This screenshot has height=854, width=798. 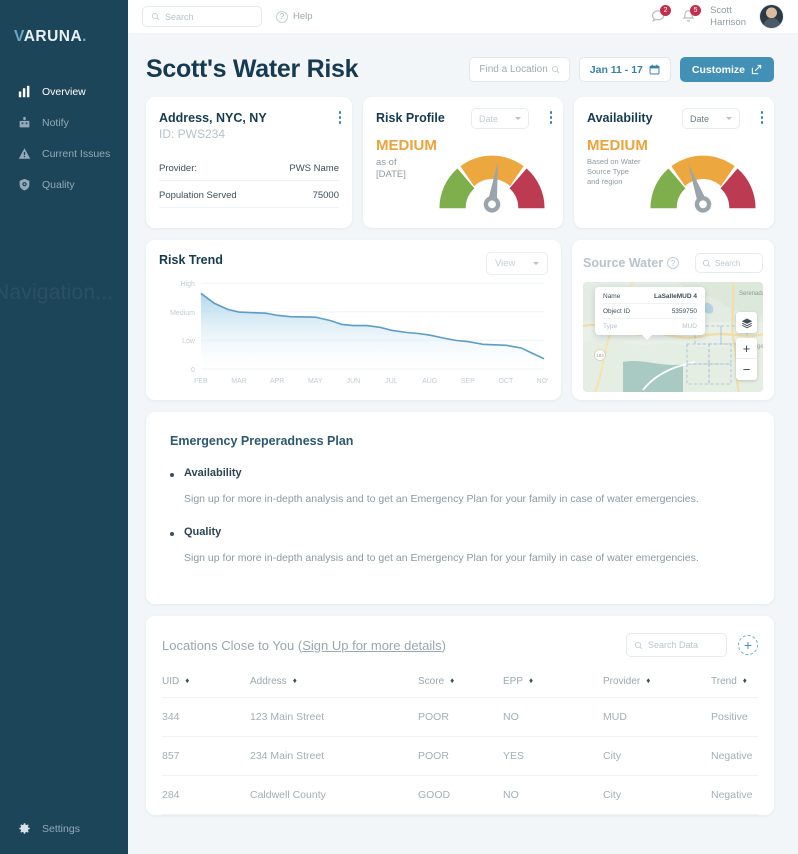 What do you see at coordinates (232, 645) in the screenshot?
I see `locations-title-plain: Locations Close to You (` at bounding box center [232, 645].